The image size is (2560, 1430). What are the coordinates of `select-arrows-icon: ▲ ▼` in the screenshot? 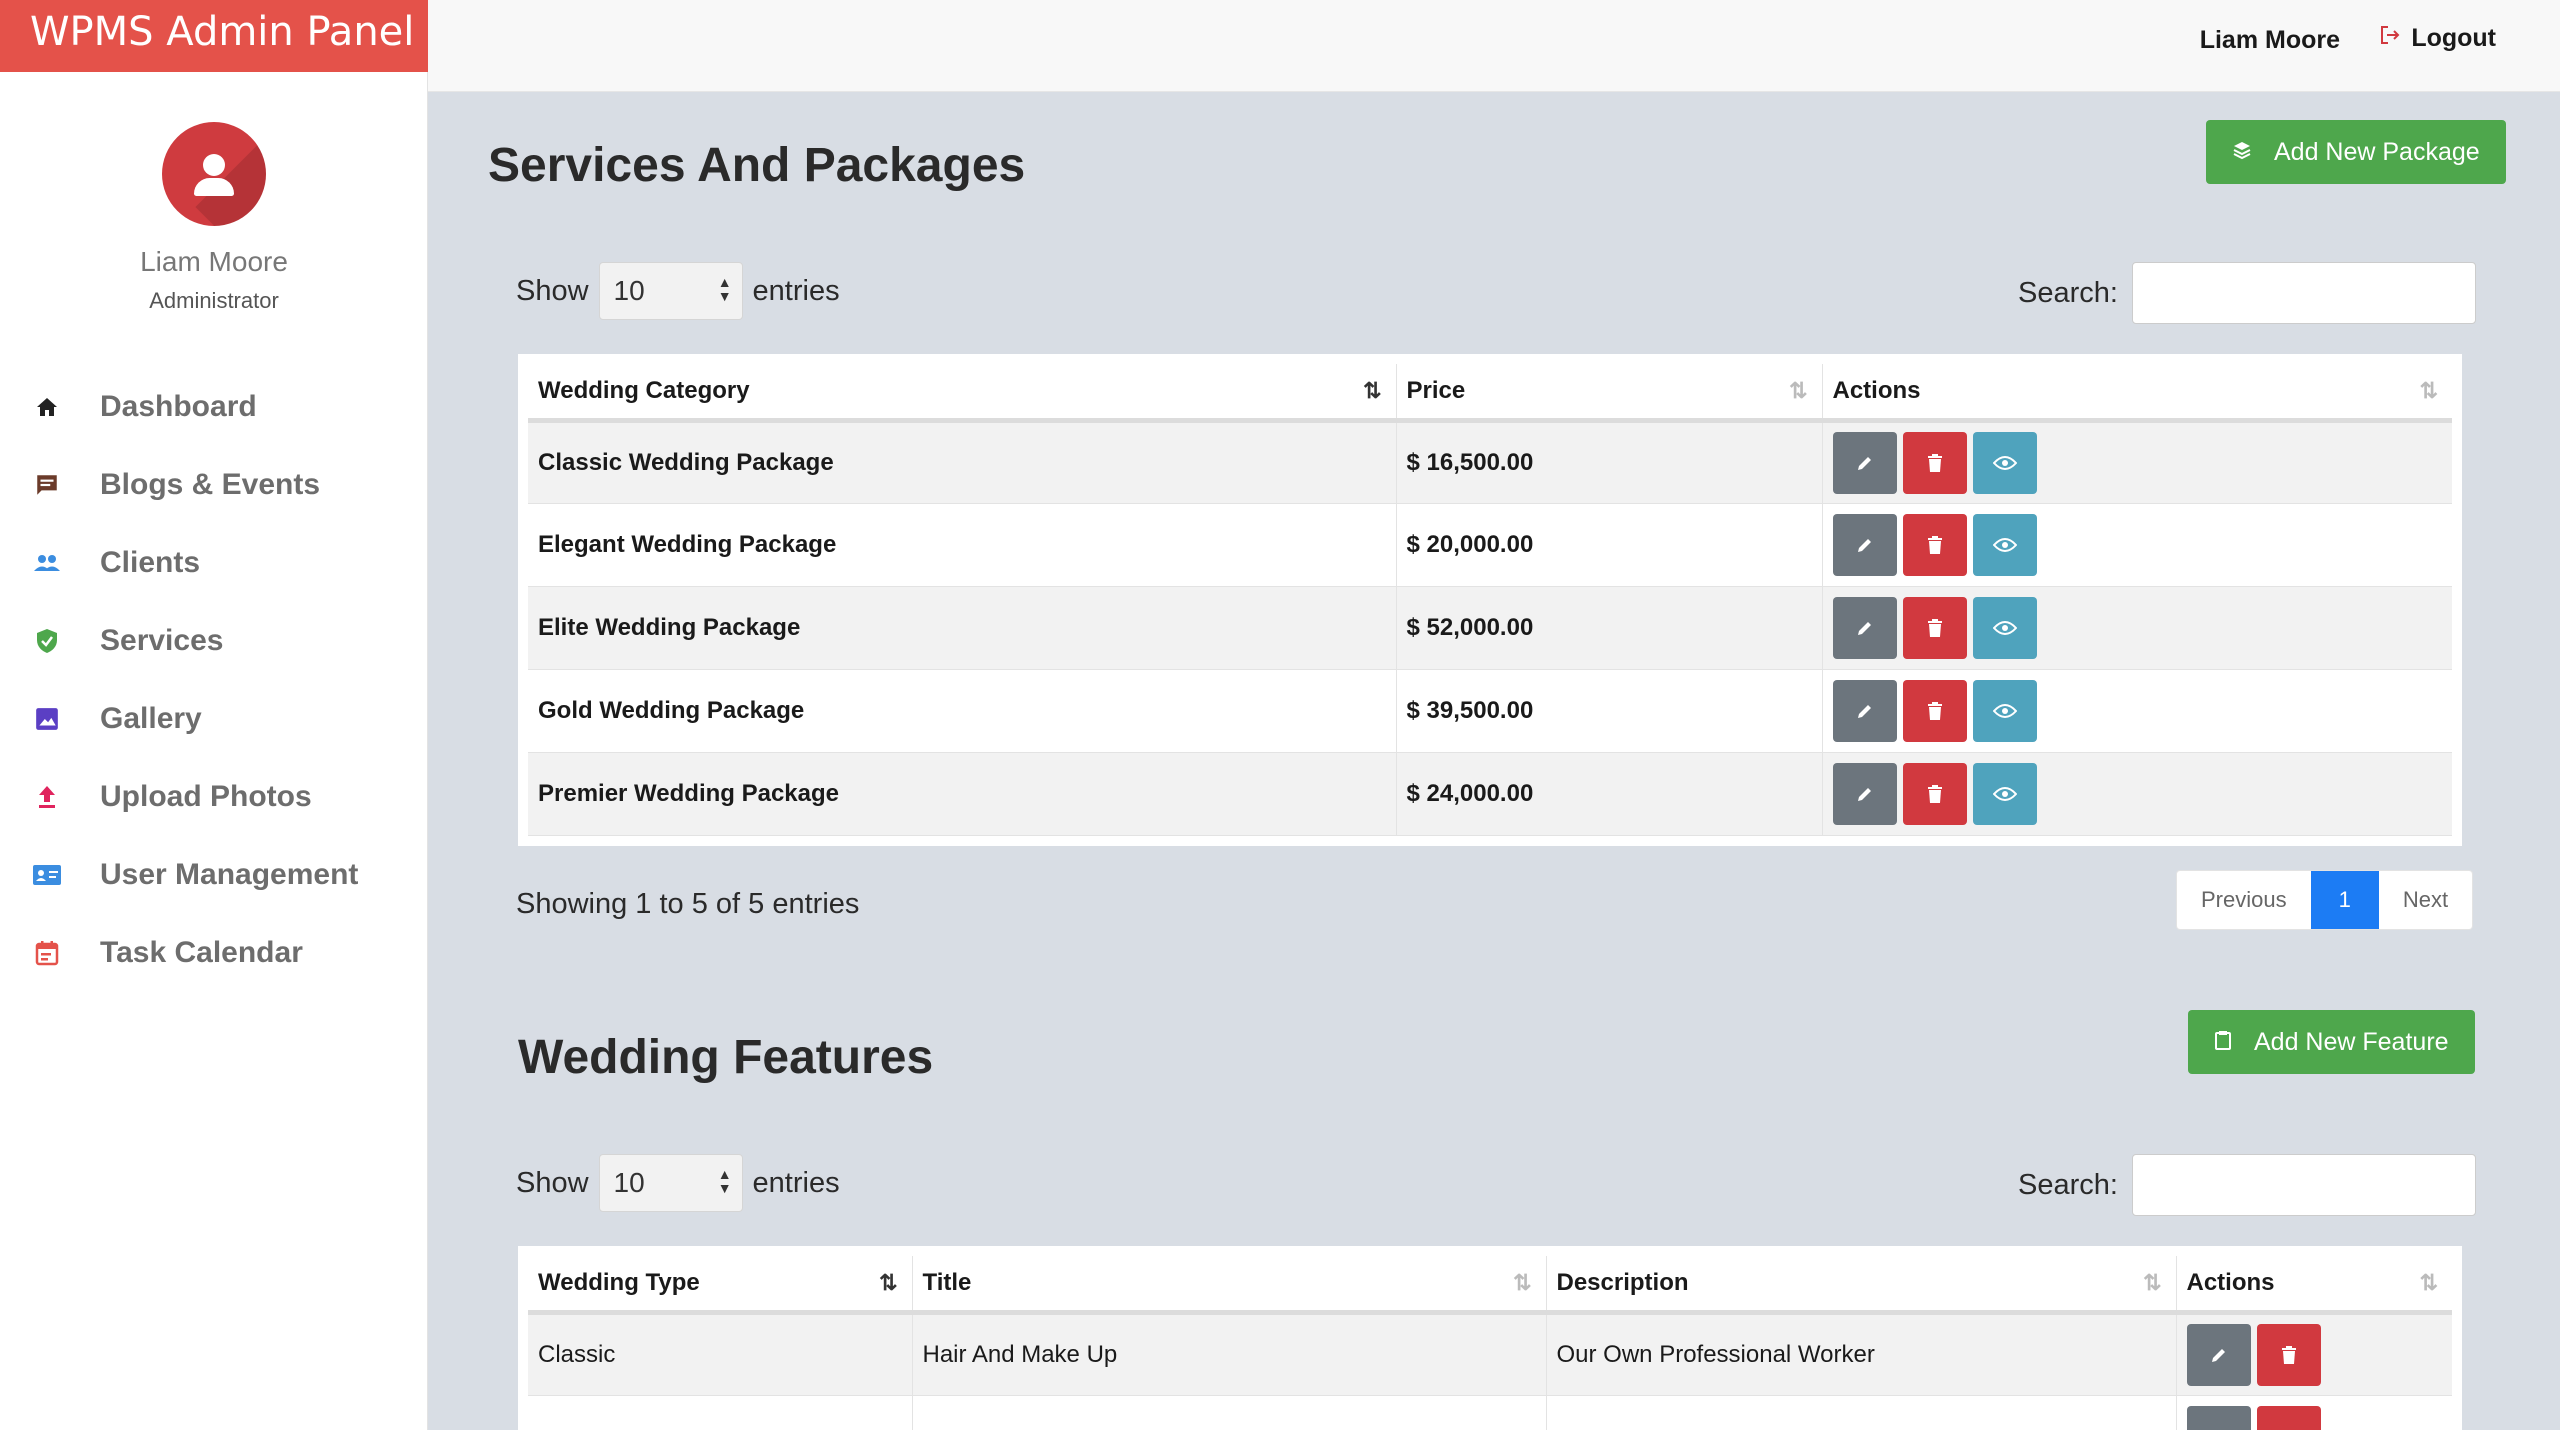 It's located at (724, 1181).